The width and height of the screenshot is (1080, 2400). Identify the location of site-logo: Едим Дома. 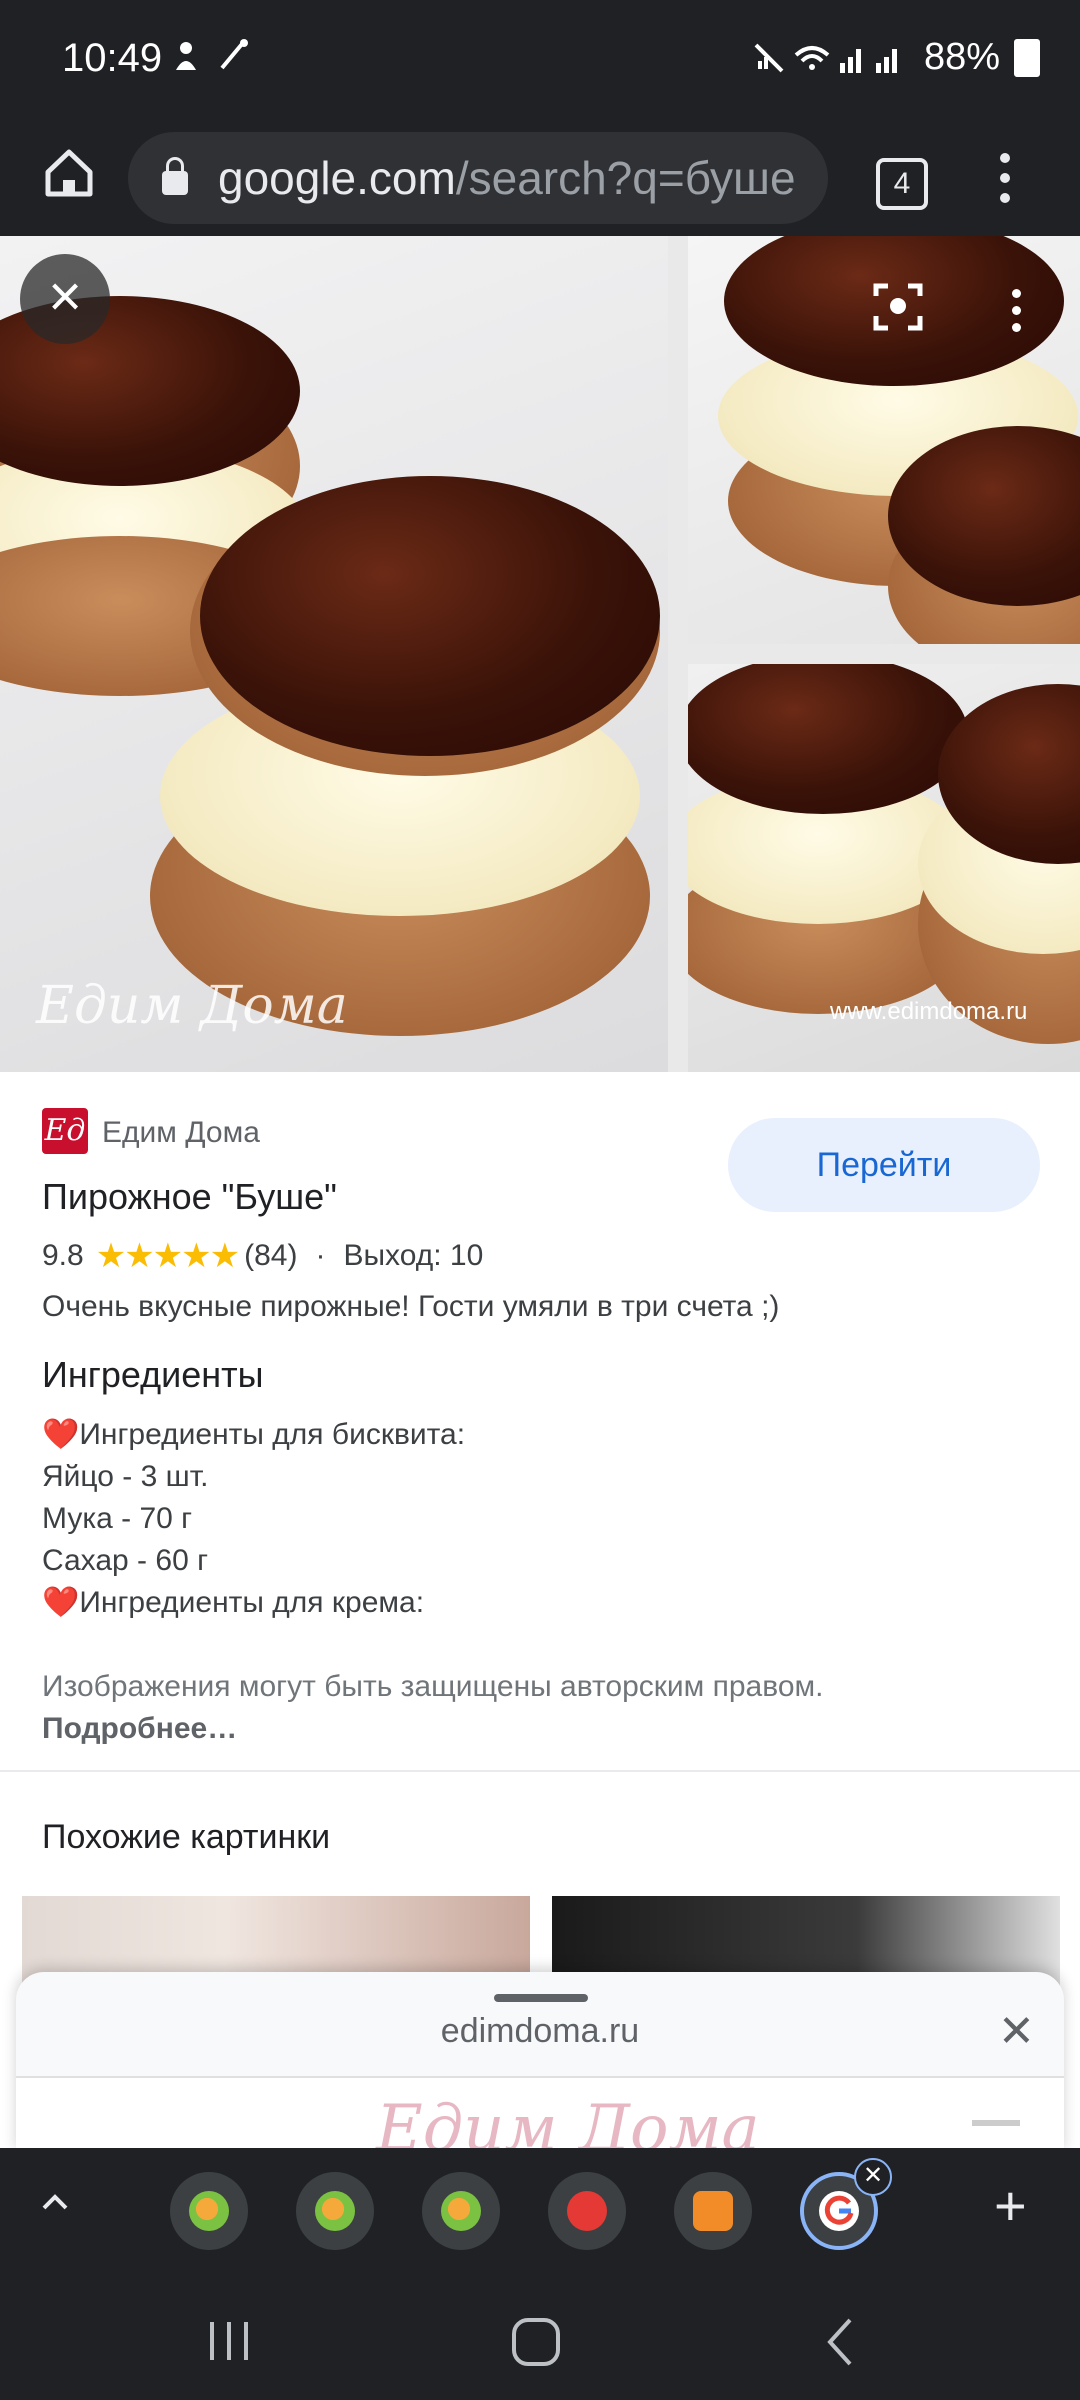
(568, 2122).